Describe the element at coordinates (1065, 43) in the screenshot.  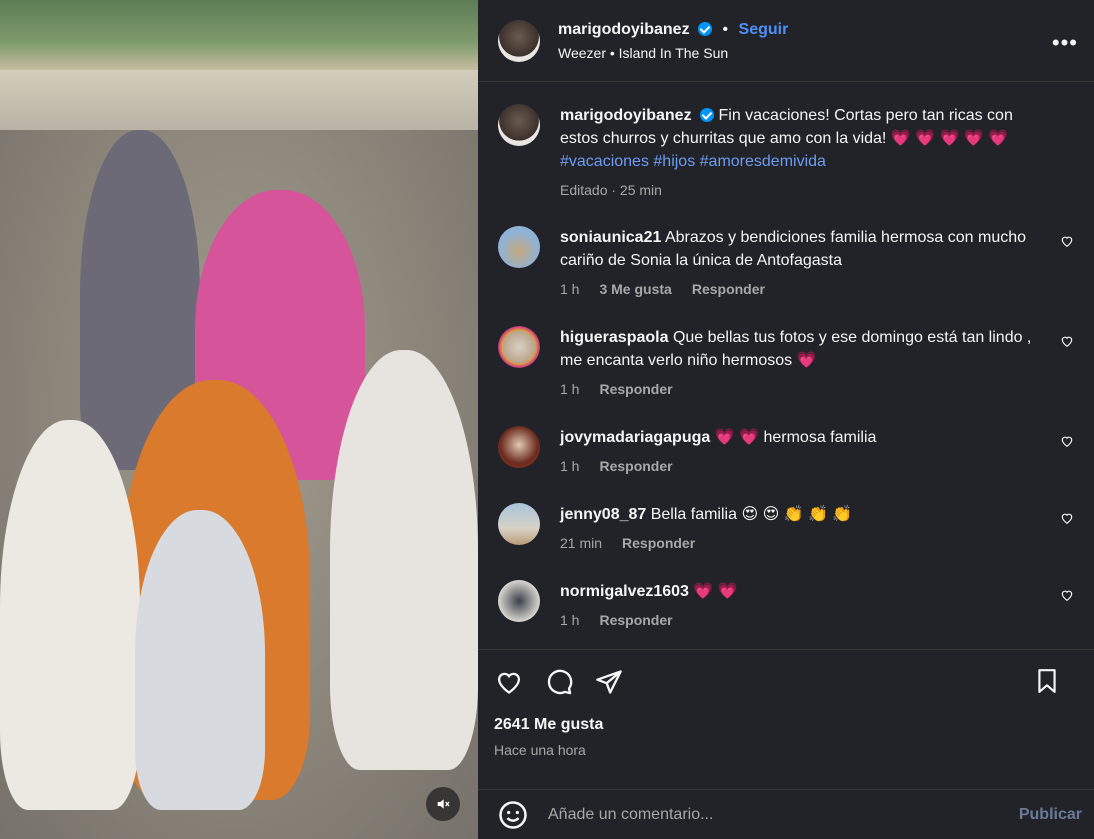
I see `more-options-icon: •••` at that location.